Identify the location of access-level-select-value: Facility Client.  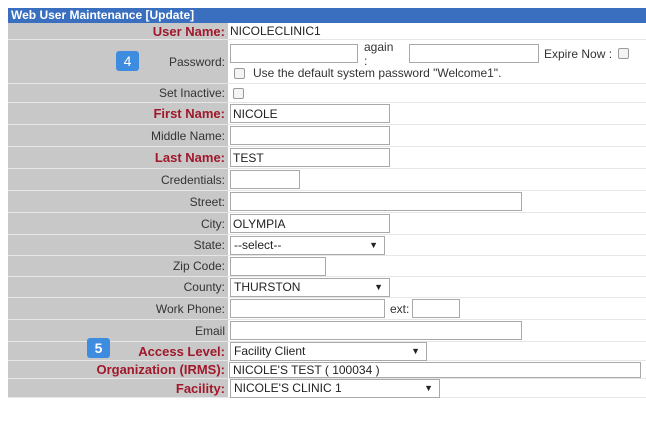
(270, 351).